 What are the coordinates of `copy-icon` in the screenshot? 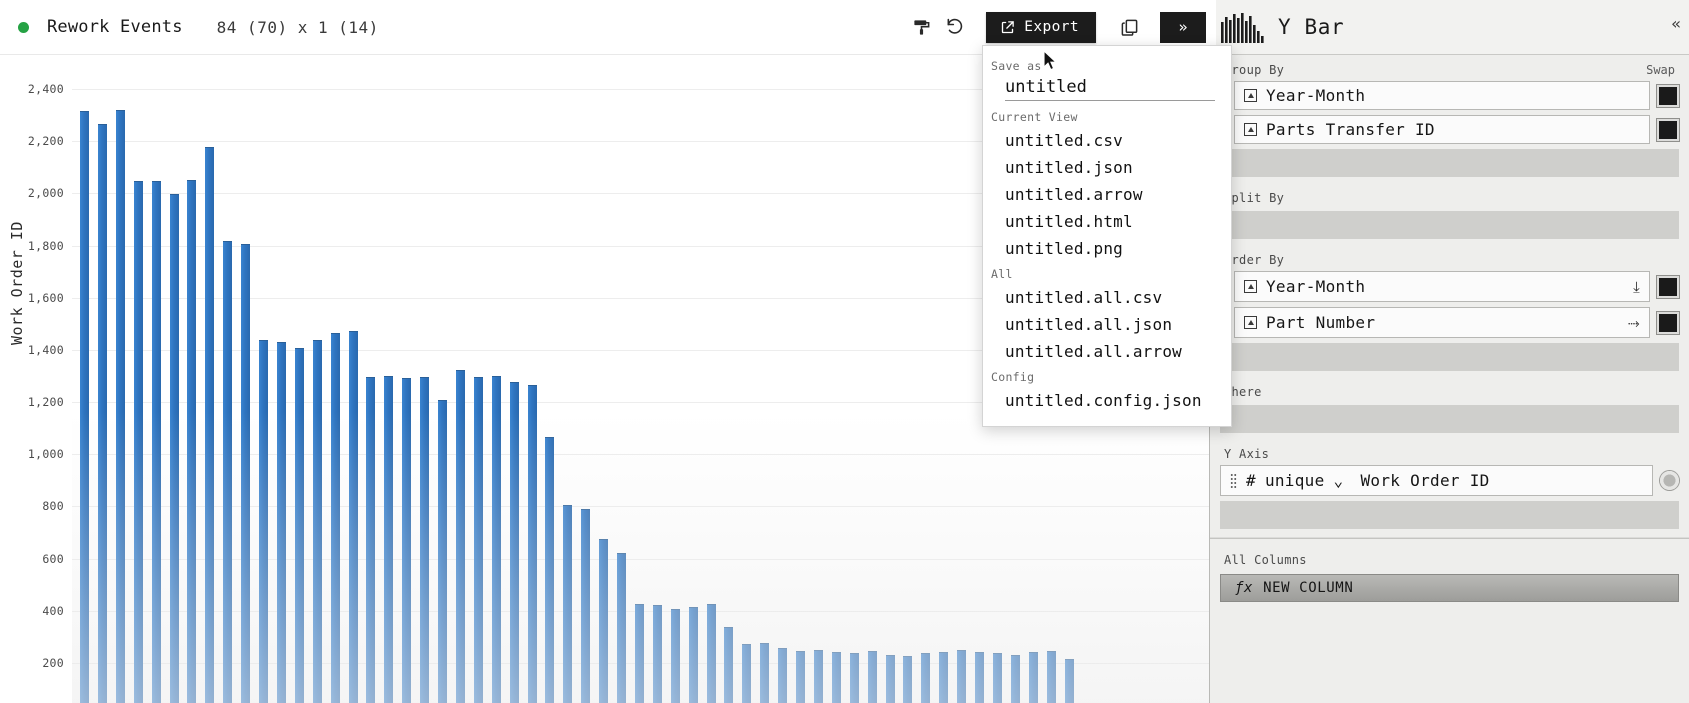 It's located at (1129, 27).